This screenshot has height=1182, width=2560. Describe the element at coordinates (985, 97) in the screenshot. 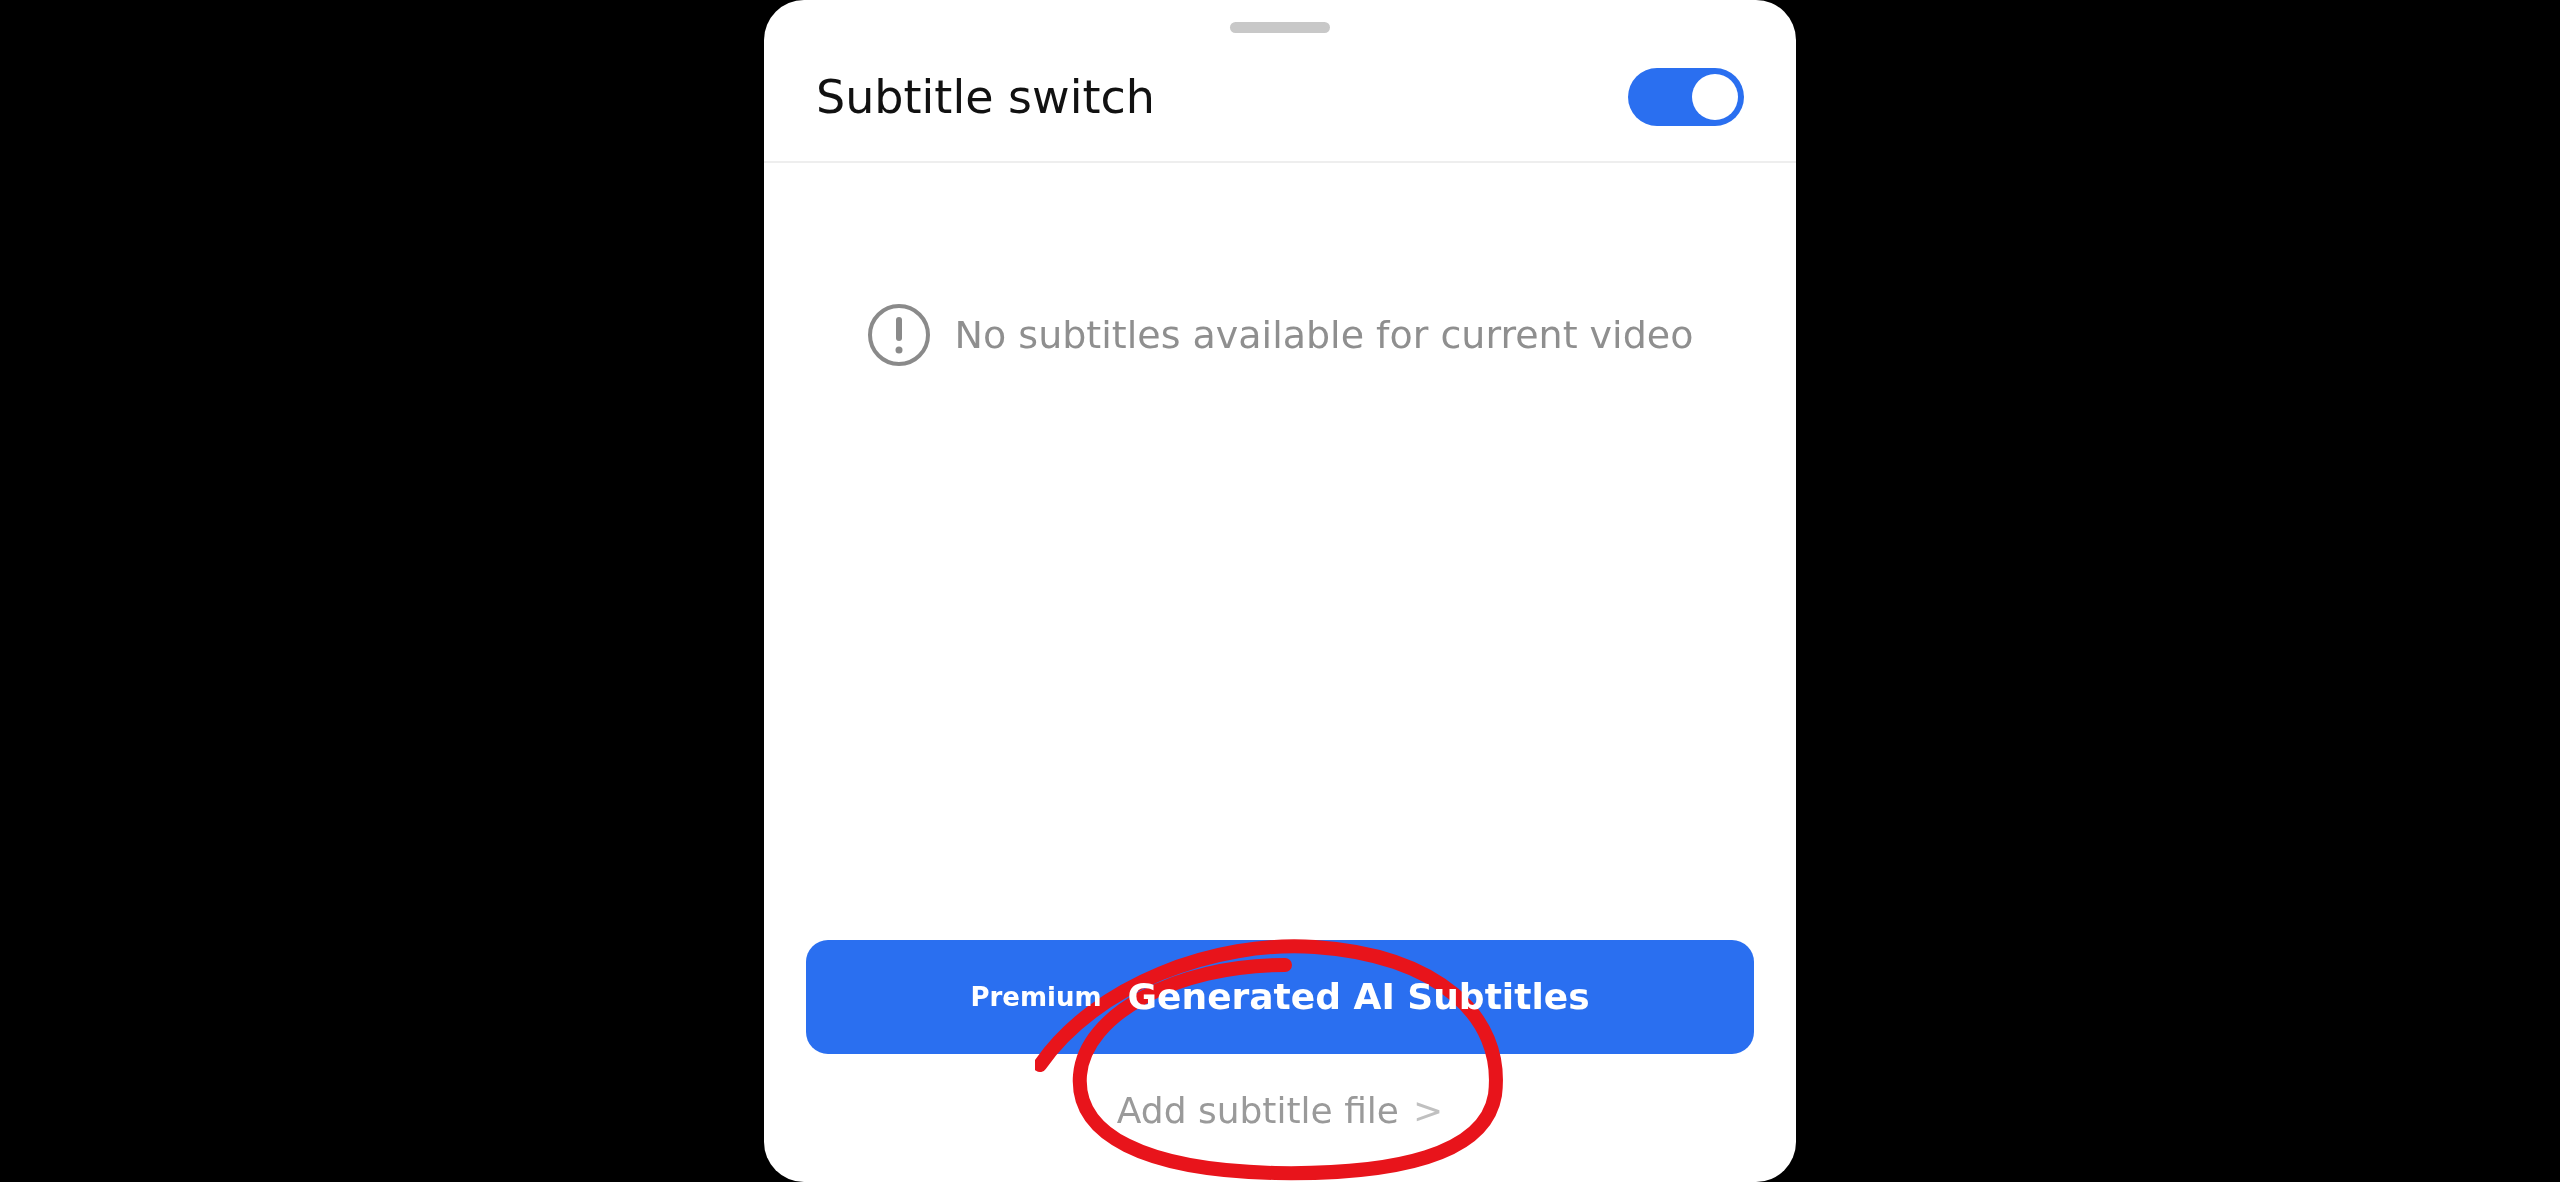

I see `sheet-title: Subtitle switch` at that location.